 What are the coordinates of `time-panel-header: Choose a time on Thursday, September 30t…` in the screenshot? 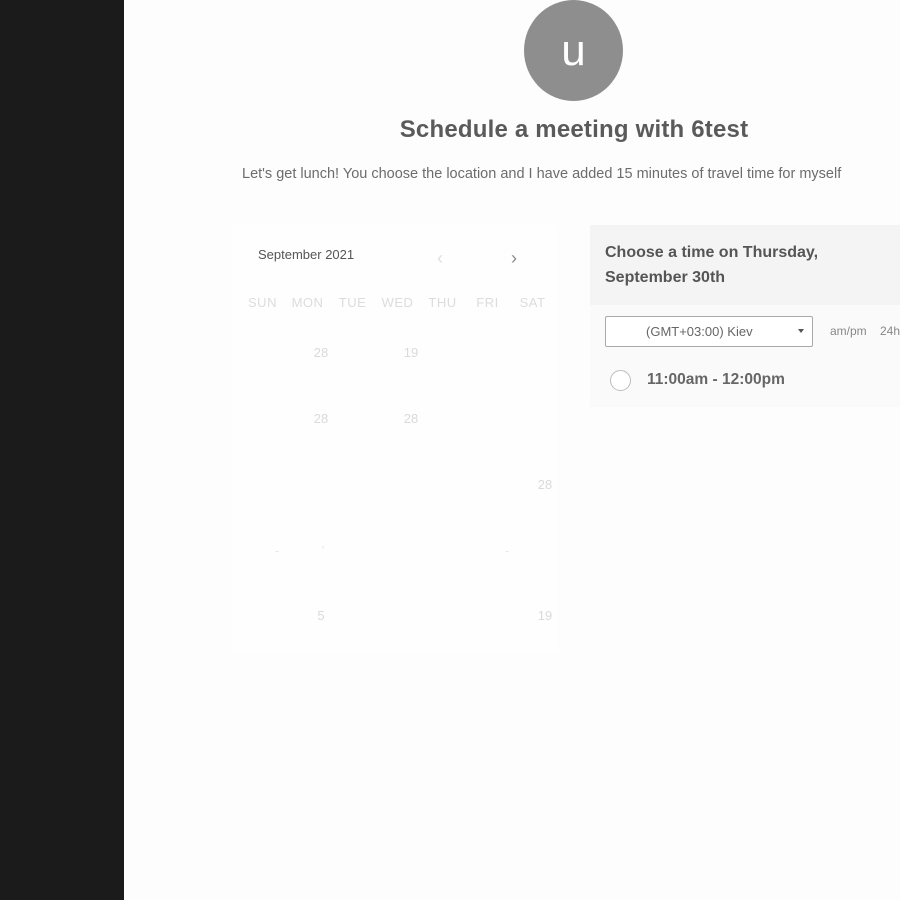 It's located at (745, 265).